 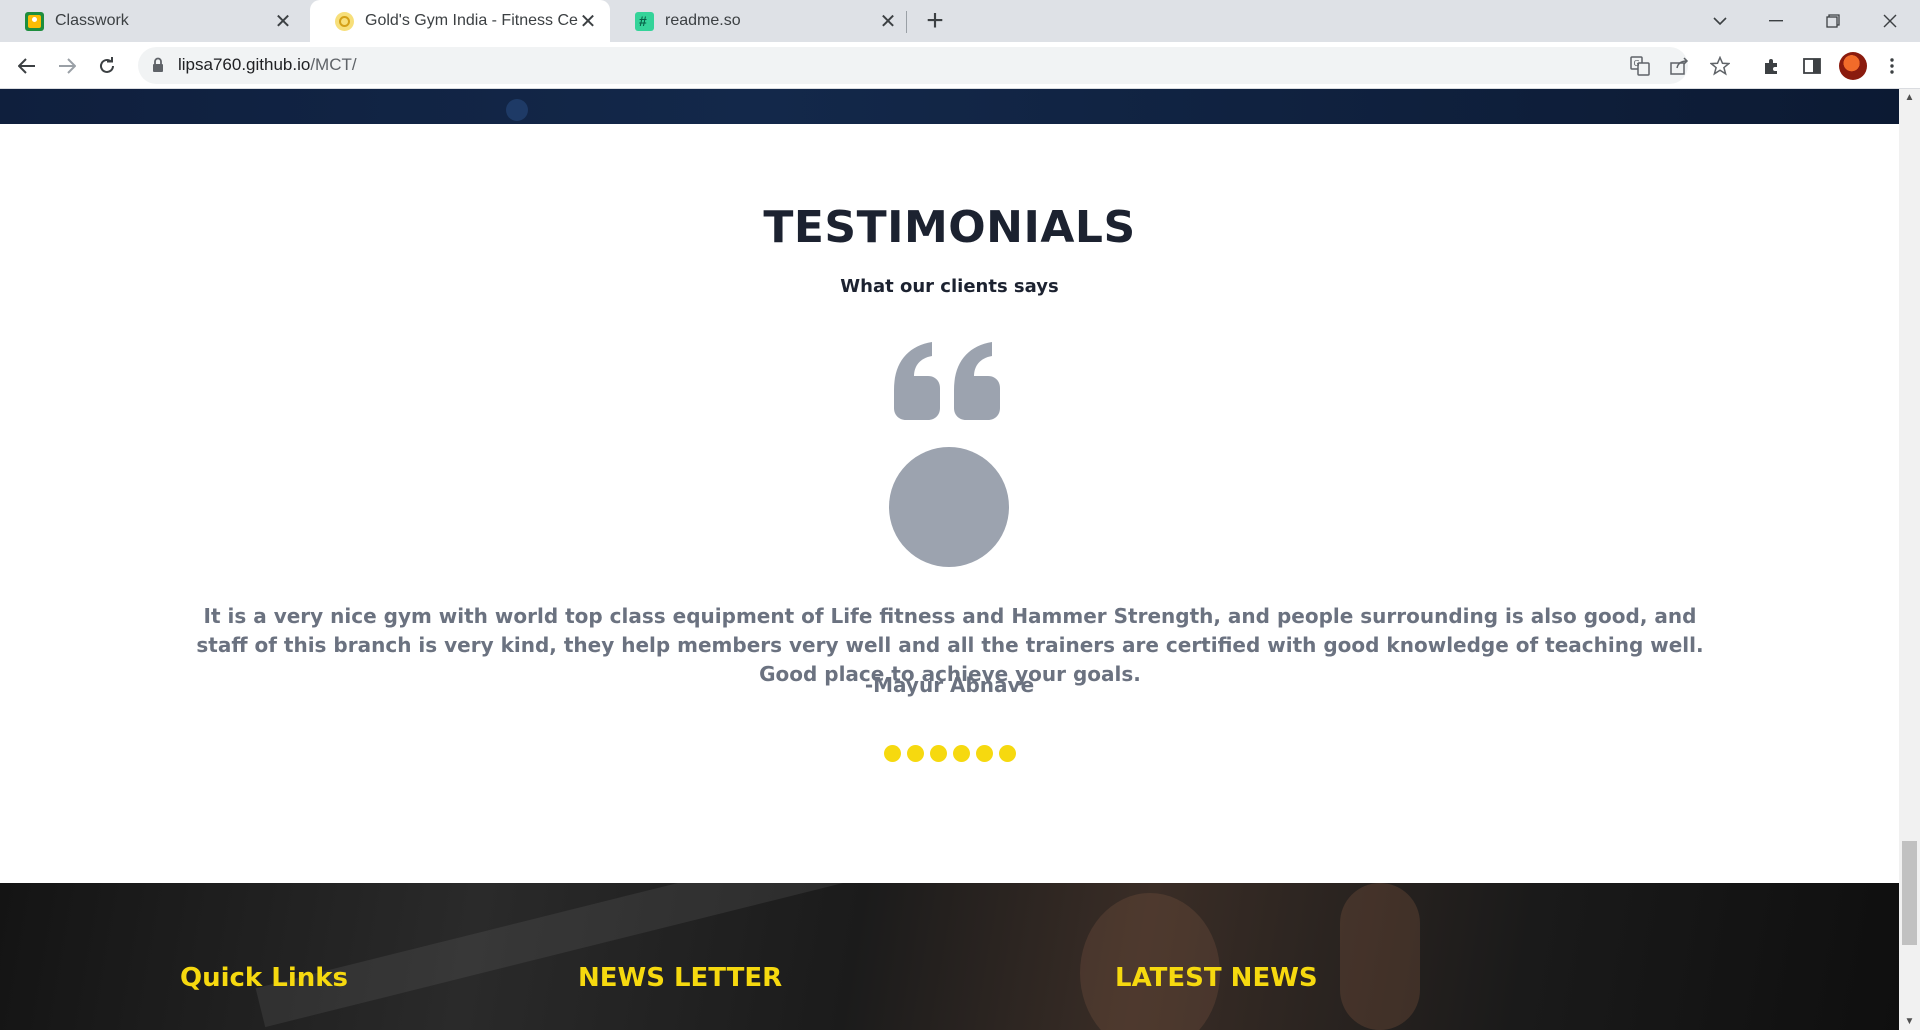 What do you see at coordinates (760, 21) in the screenshot?
I see `tab-readme-so: # readme.so ✕` at bounding box center [760, 21].